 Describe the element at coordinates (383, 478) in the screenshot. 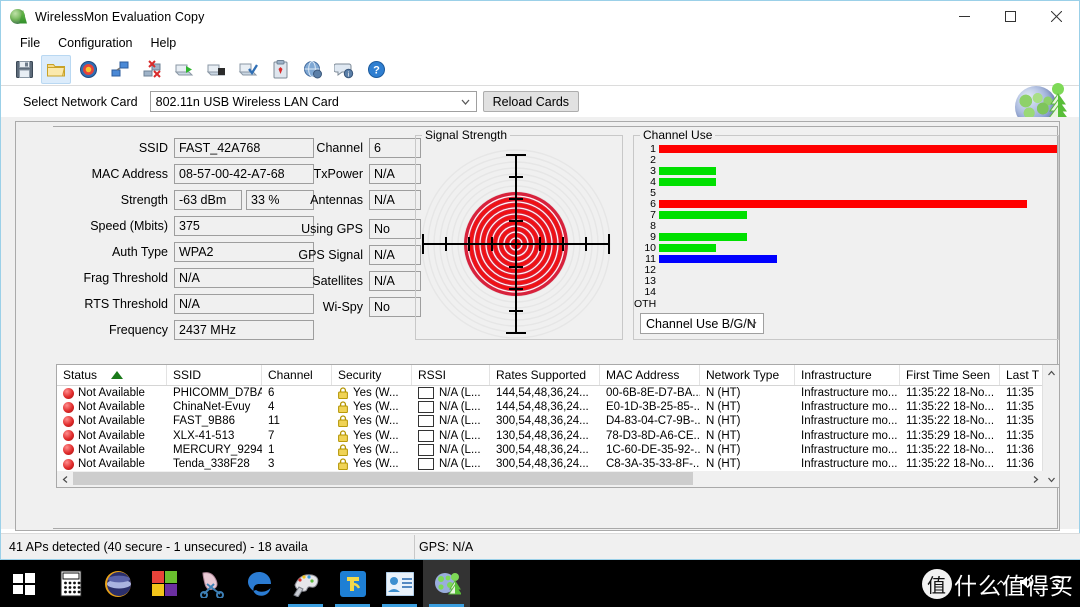

I see `hscroll-thumb` at that location.